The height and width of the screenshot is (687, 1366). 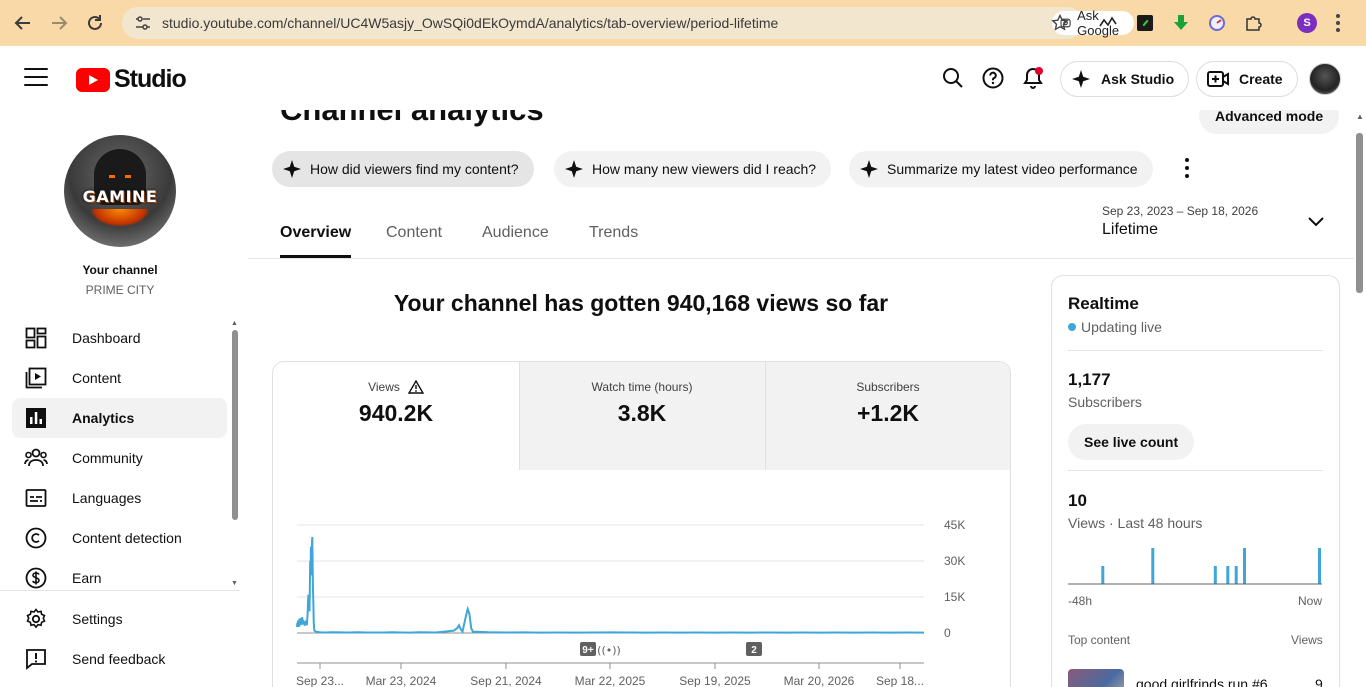 I want to click on account-avatar, so click(x=1325, y=79).